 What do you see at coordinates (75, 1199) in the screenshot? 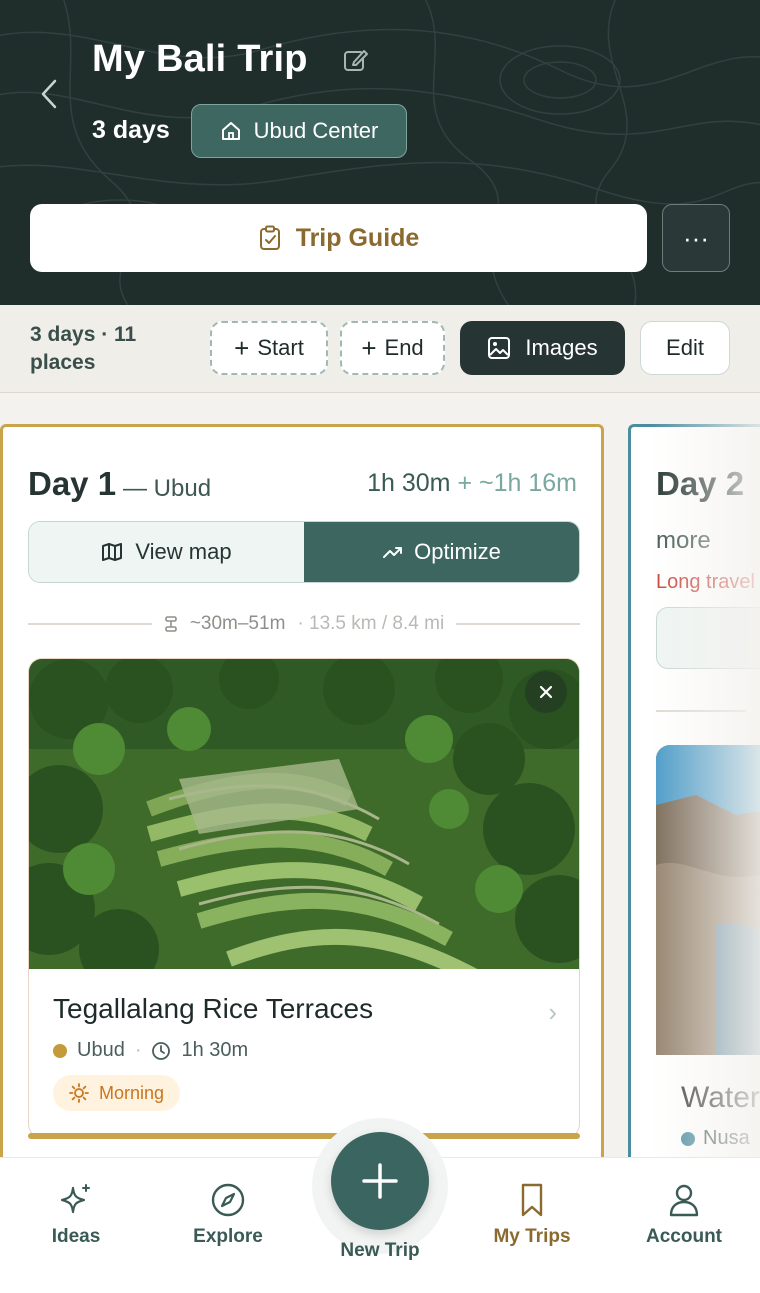
I see `sparkles-icon` at bounding box center [75, 1199].